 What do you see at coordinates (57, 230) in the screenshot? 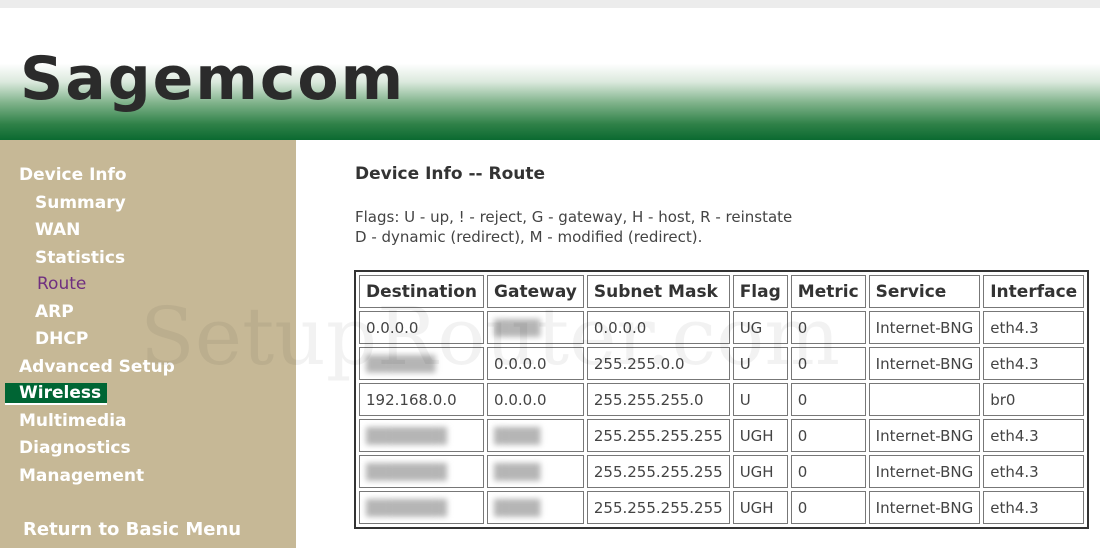
I see `sidebar-item-wan: WAN` at bounding box center [57, 230].